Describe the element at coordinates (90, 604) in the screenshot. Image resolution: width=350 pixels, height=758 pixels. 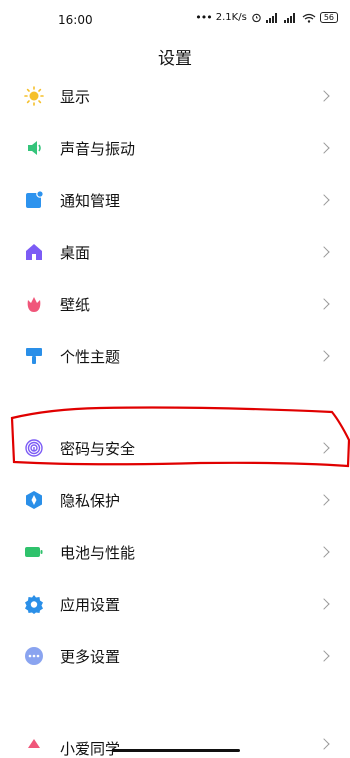
I see `settings-item-label: 应用设置` at that location.